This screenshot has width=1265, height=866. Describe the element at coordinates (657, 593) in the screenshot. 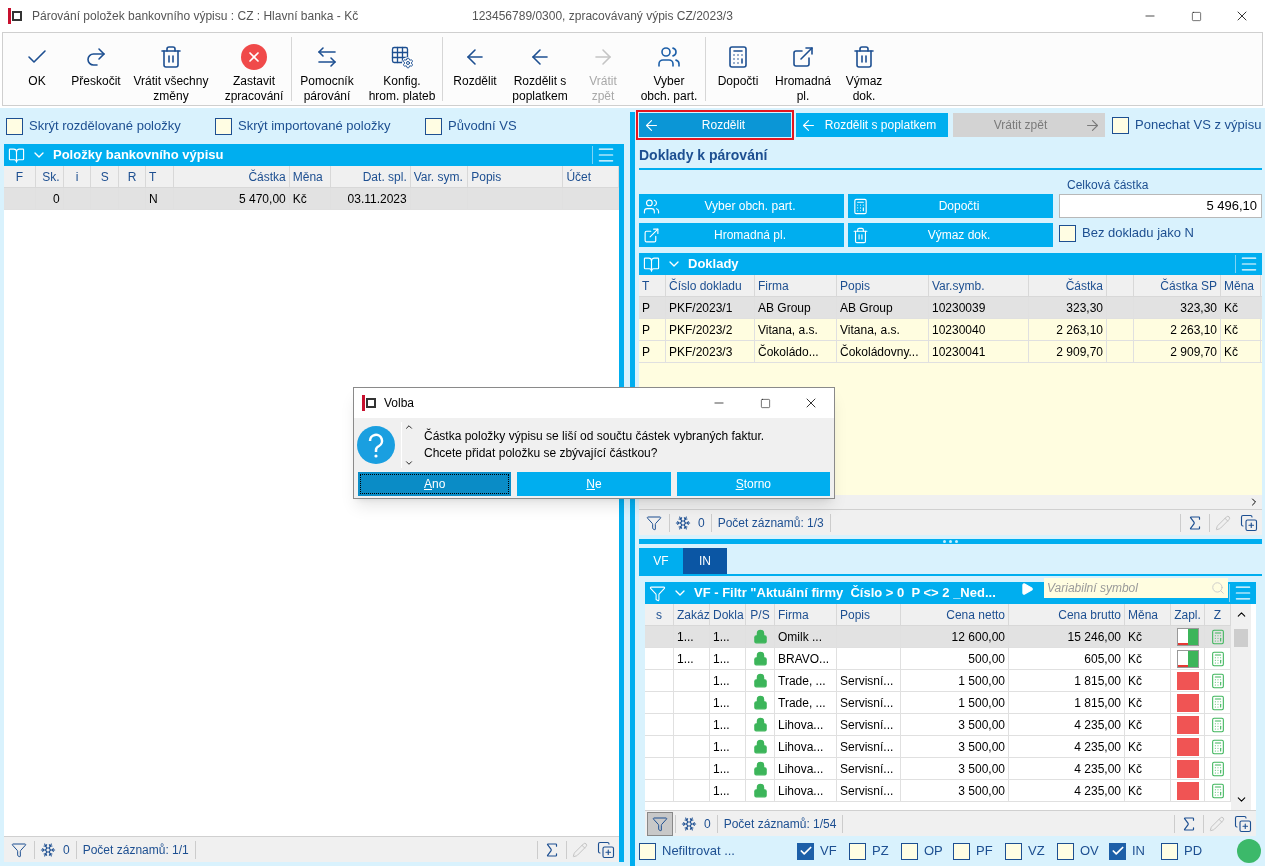

I see `filter-icon` at that location.